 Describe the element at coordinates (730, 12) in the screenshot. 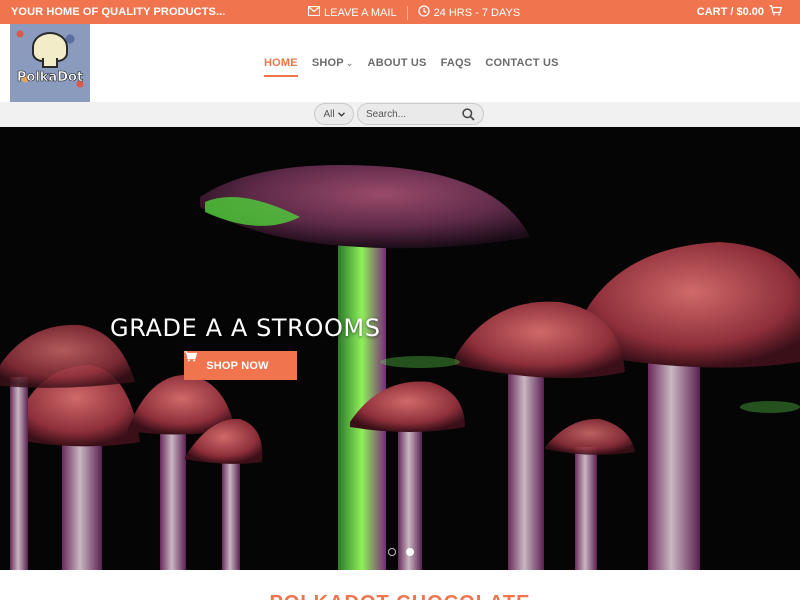

I see `cart-total: CART / $0.00` at that location.